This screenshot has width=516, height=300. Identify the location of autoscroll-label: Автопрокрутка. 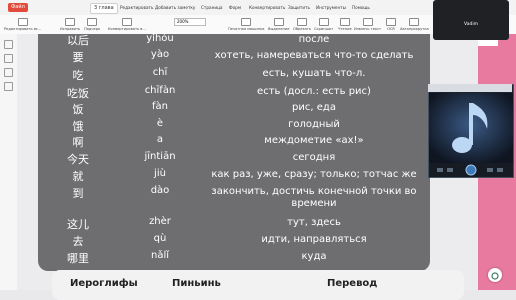
(414, 29).